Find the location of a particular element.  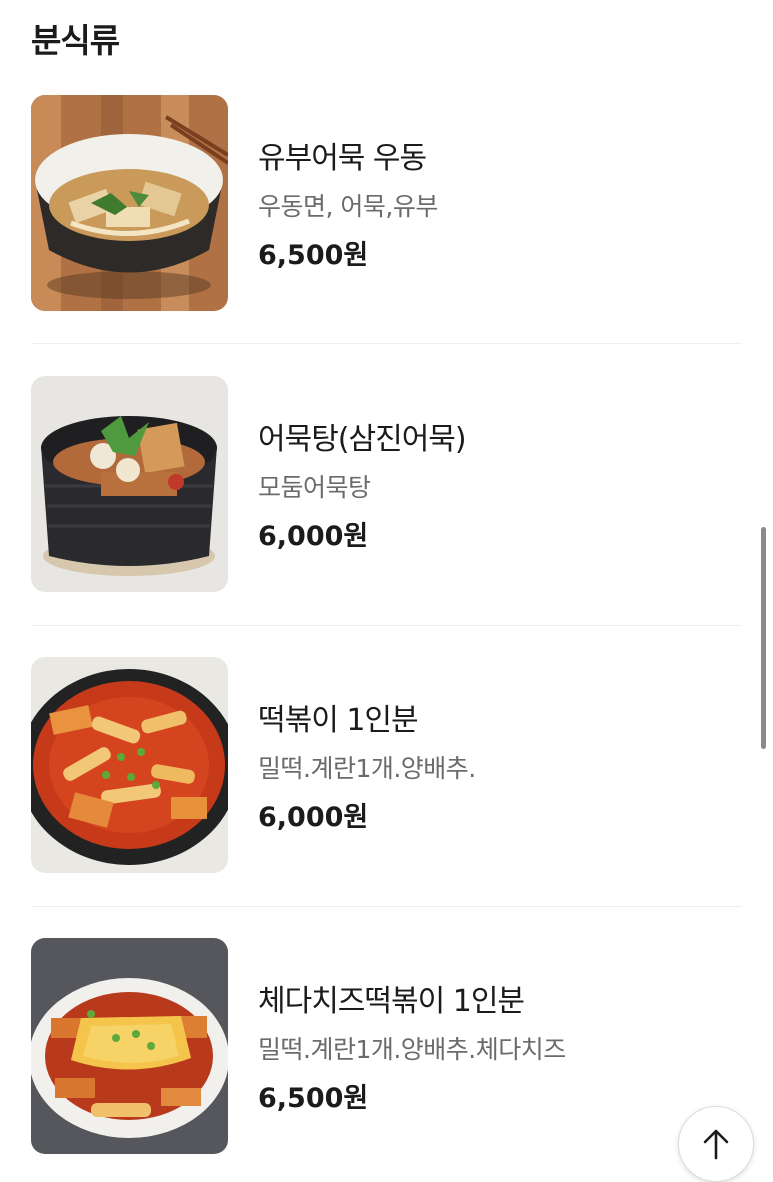

item-description: 모둠어묵탕 is located at coordinates (314, 487).